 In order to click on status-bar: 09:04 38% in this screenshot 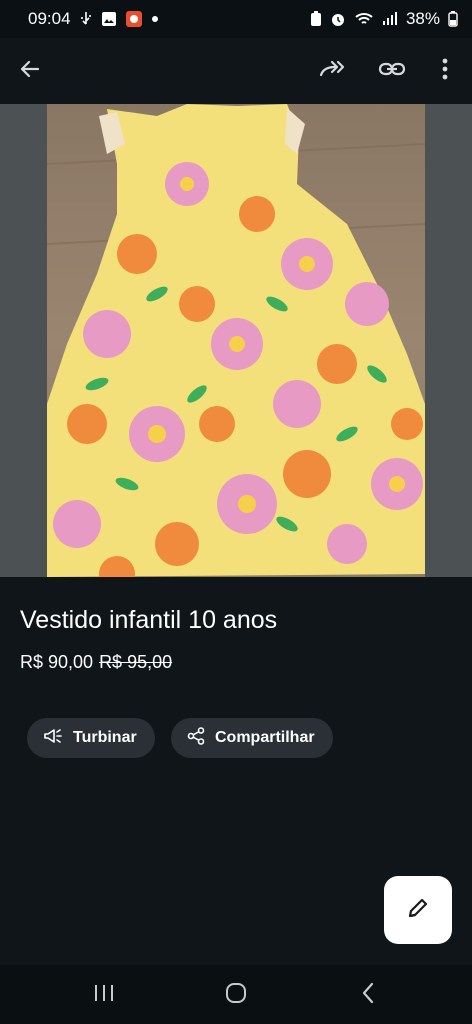, I will do `click(236, 19)`.